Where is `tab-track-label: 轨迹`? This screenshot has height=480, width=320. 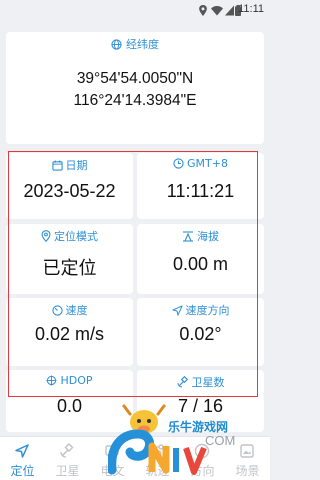 tab-track-label: 轨迹 is located at coordinates (157, 471).